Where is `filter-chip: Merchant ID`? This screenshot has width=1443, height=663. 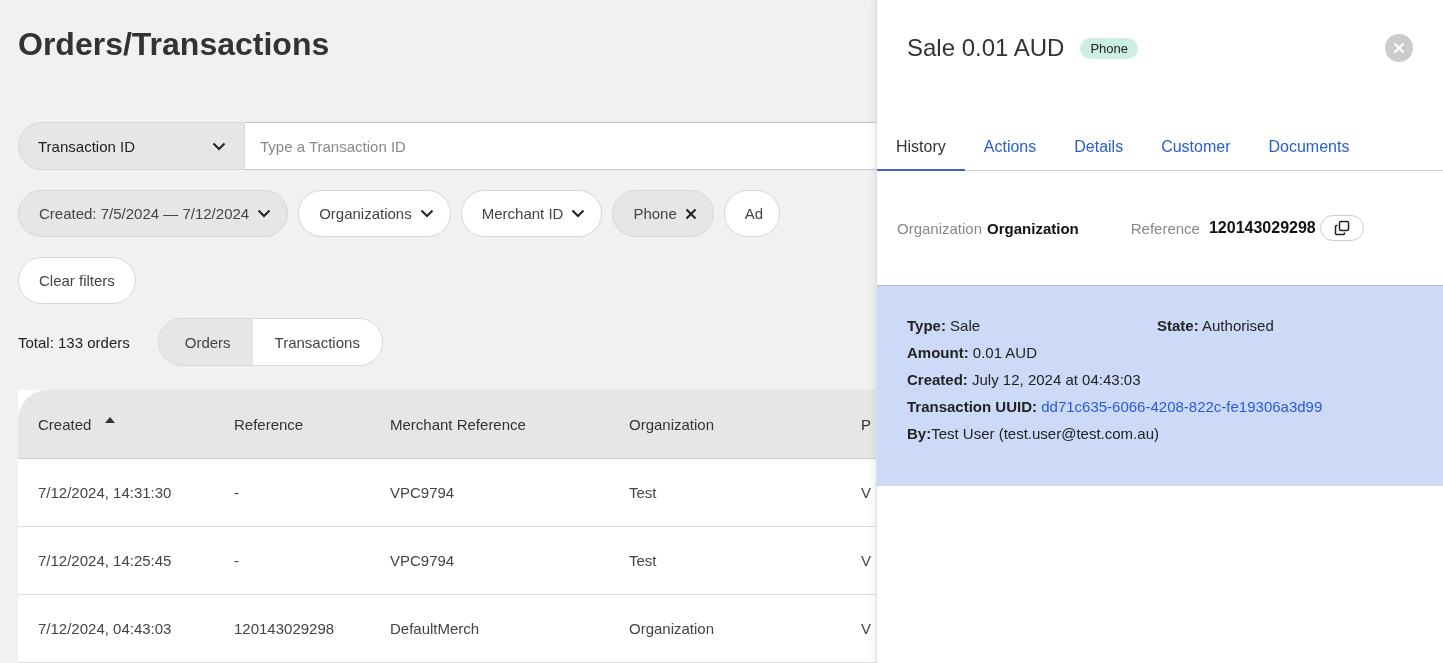
filter-chip: Merchant ID is located at coordinates (531, 213).